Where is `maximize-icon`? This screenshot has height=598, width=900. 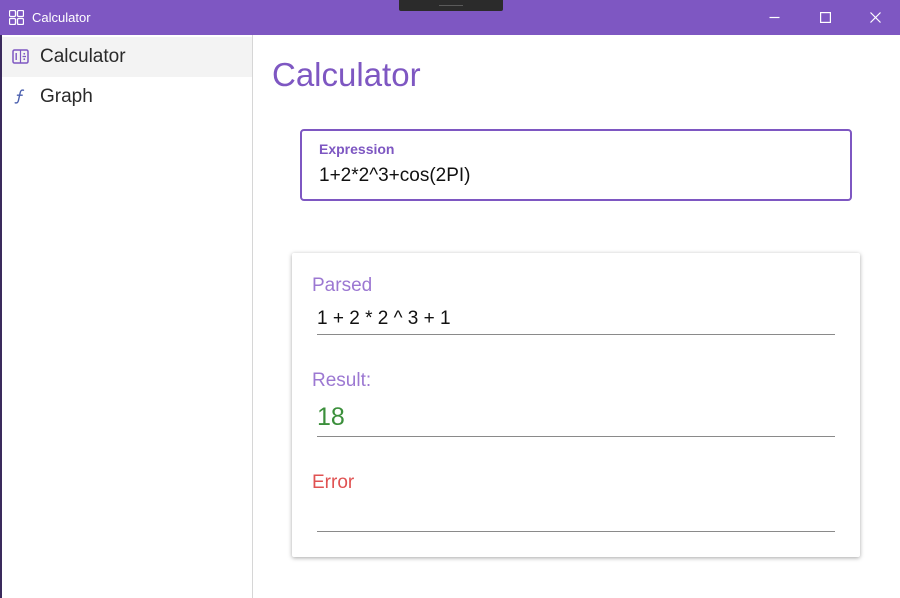 maximize-icon is located at coordinates (825, 17).